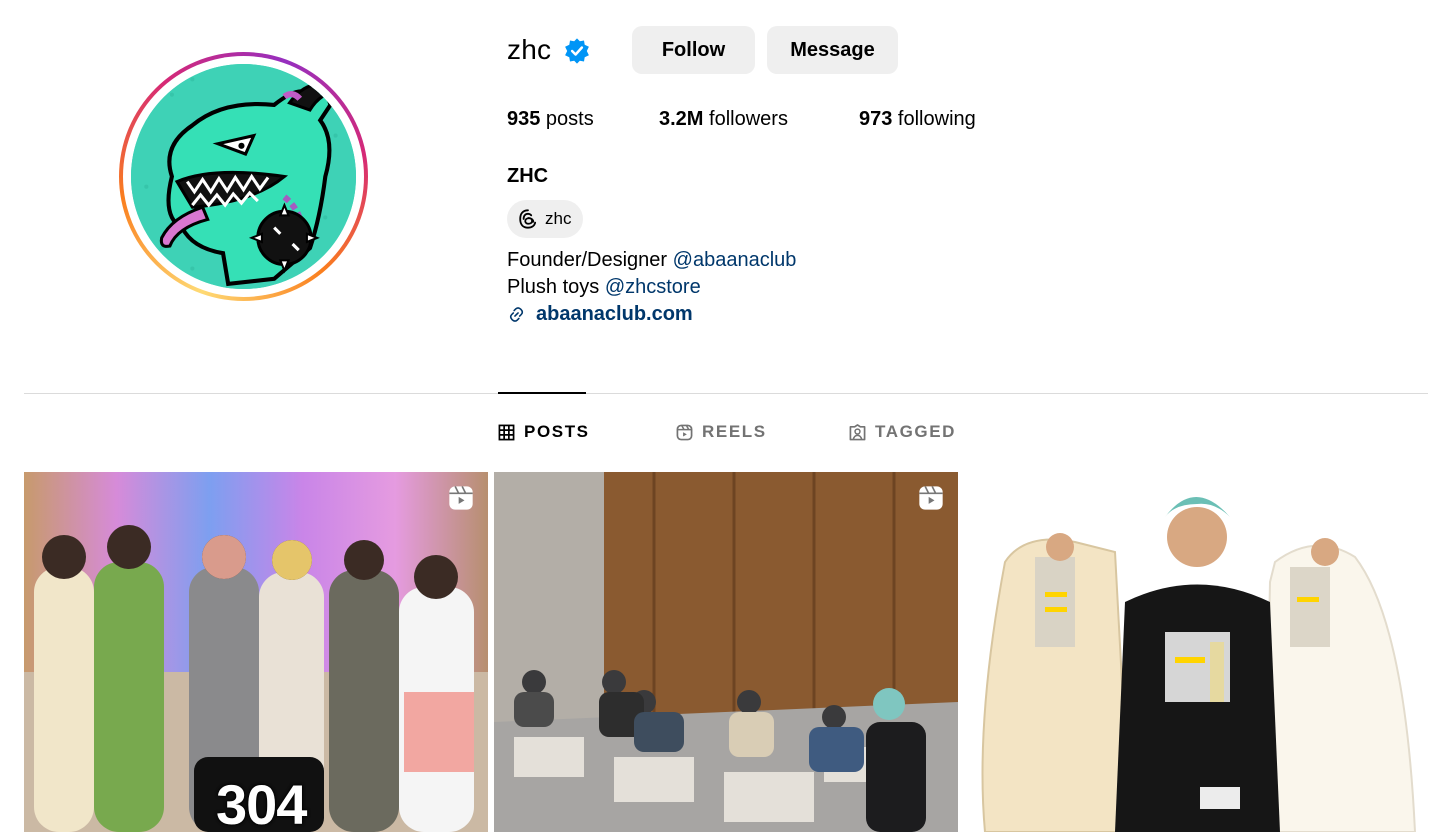  What do you see at coordinates (934, 119) in the screenshot?
I see `following-label: following` at bounding box center [934, 119].